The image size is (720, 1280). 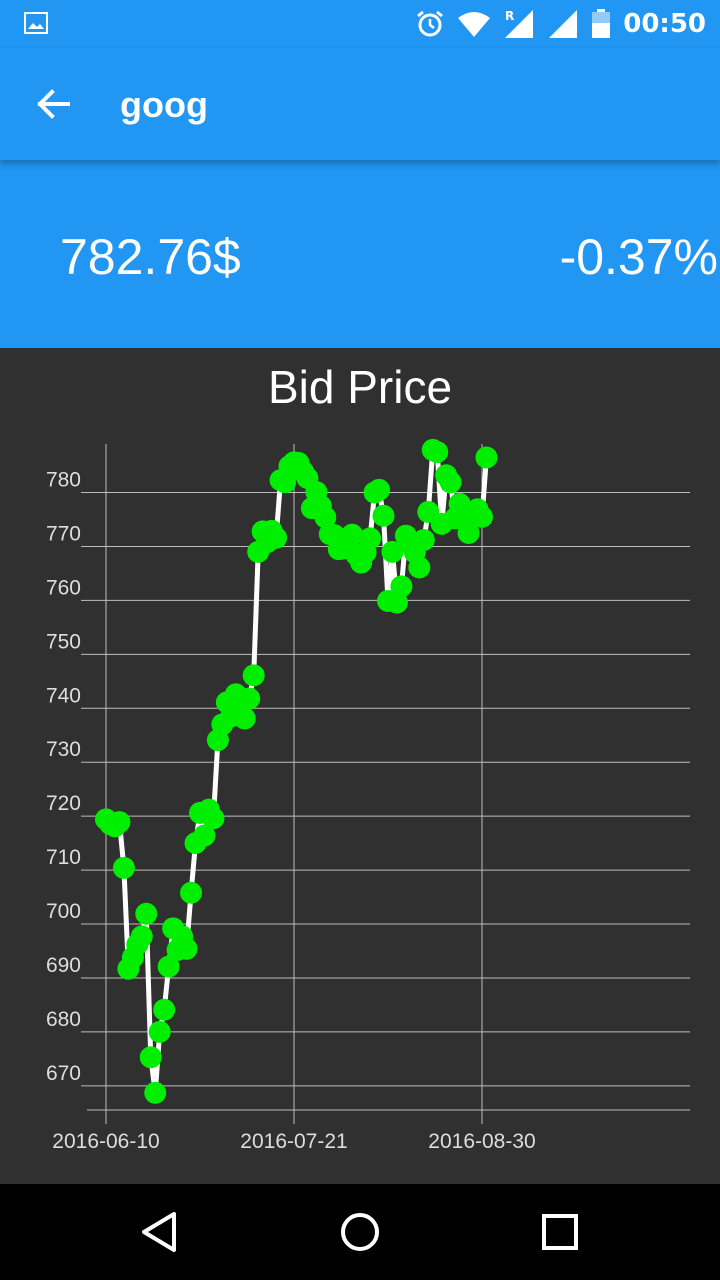 I want to click on back-triangle-icon, so click(x=160, y=1232).